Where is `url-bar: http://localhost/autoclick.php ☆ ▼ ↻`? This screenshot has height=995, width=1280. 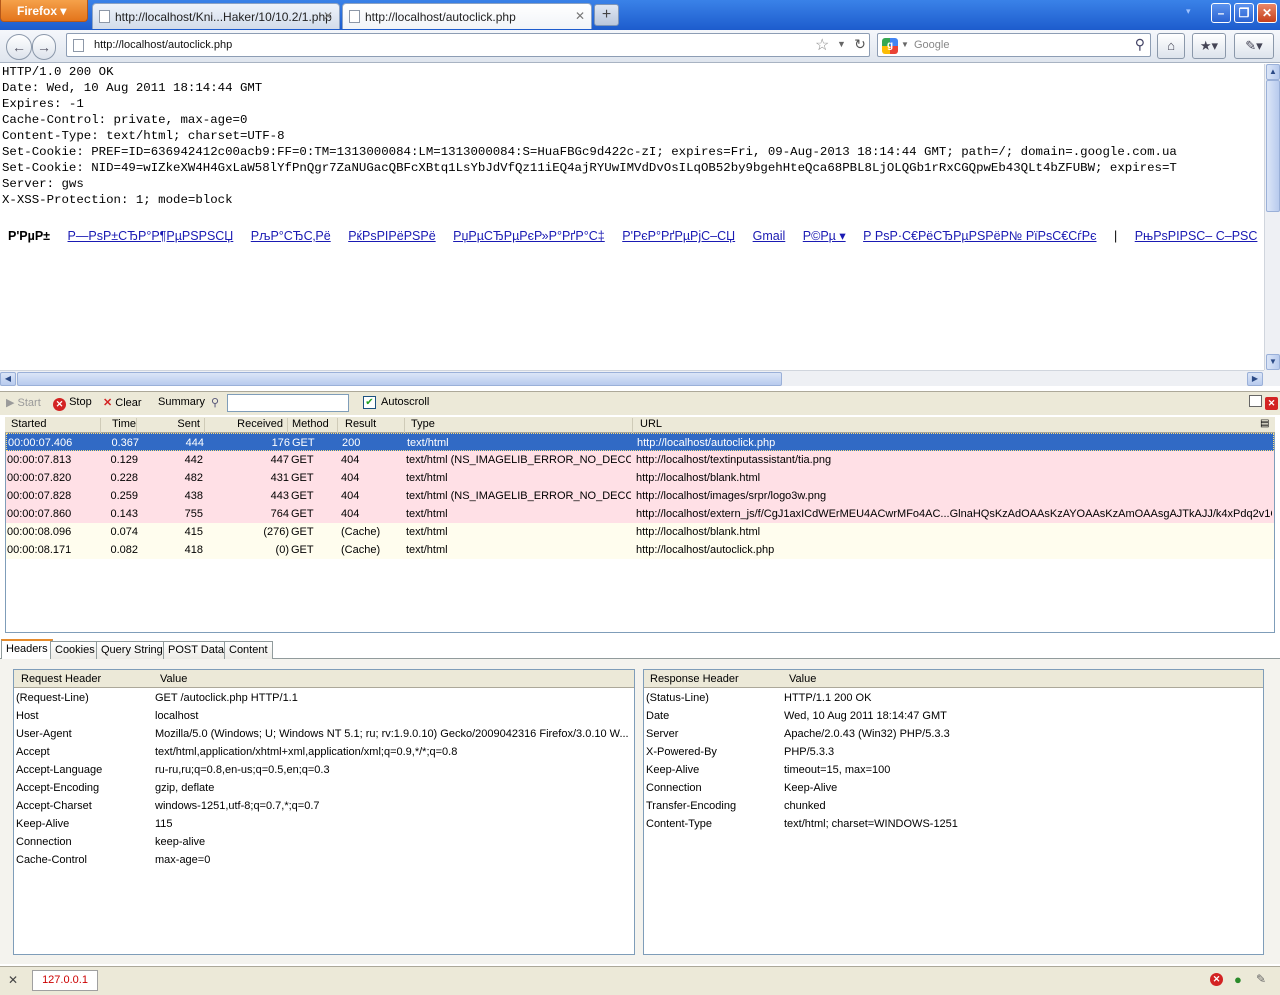
url-bar: http://localhost/autoclick.php ☆ ▼ ↻ is located at coordinates (468, 45).